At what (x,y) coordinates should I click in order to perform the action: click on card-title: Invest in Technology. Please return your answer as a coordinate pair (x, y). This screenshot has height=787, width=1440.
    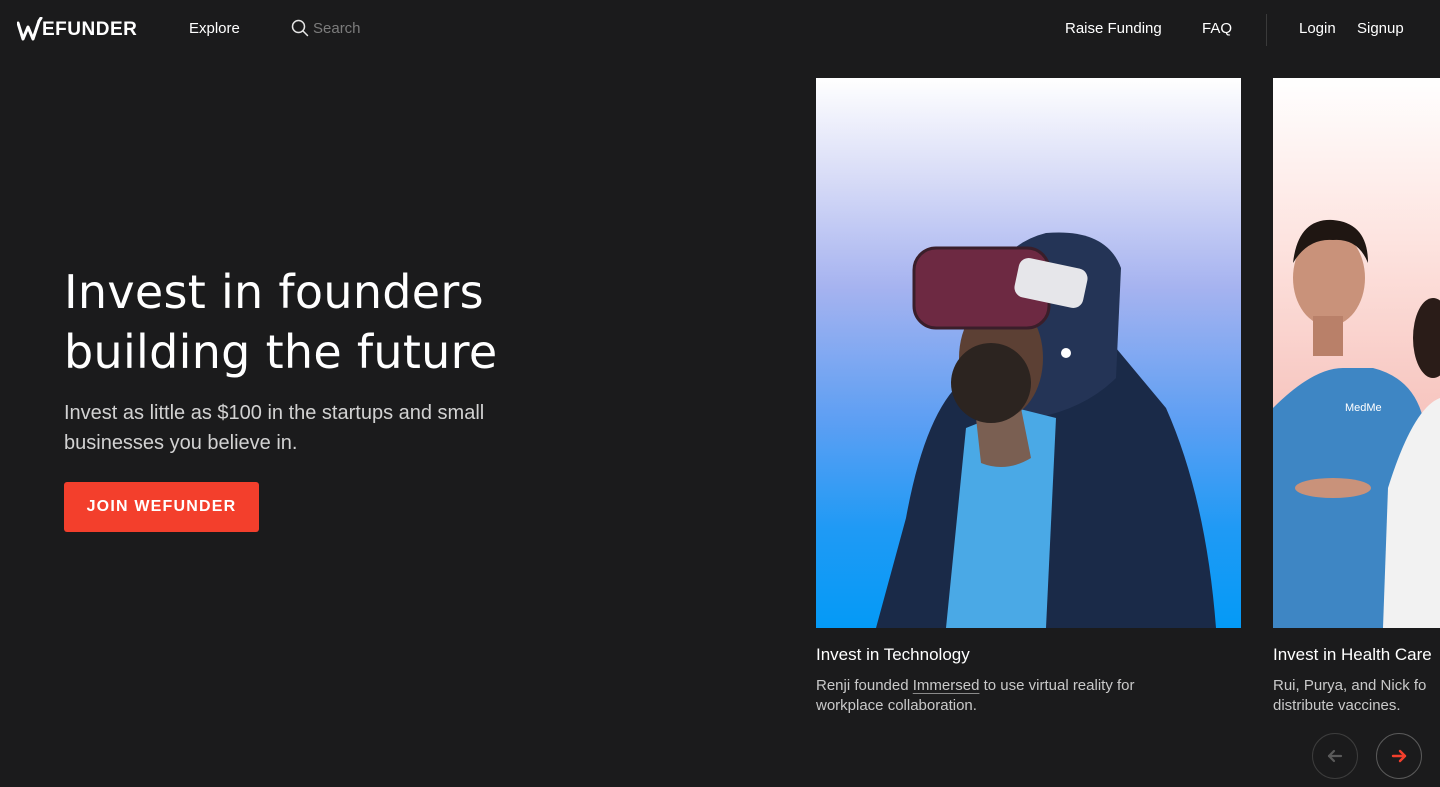
    Looking at the image, I should click on (1028, 655).